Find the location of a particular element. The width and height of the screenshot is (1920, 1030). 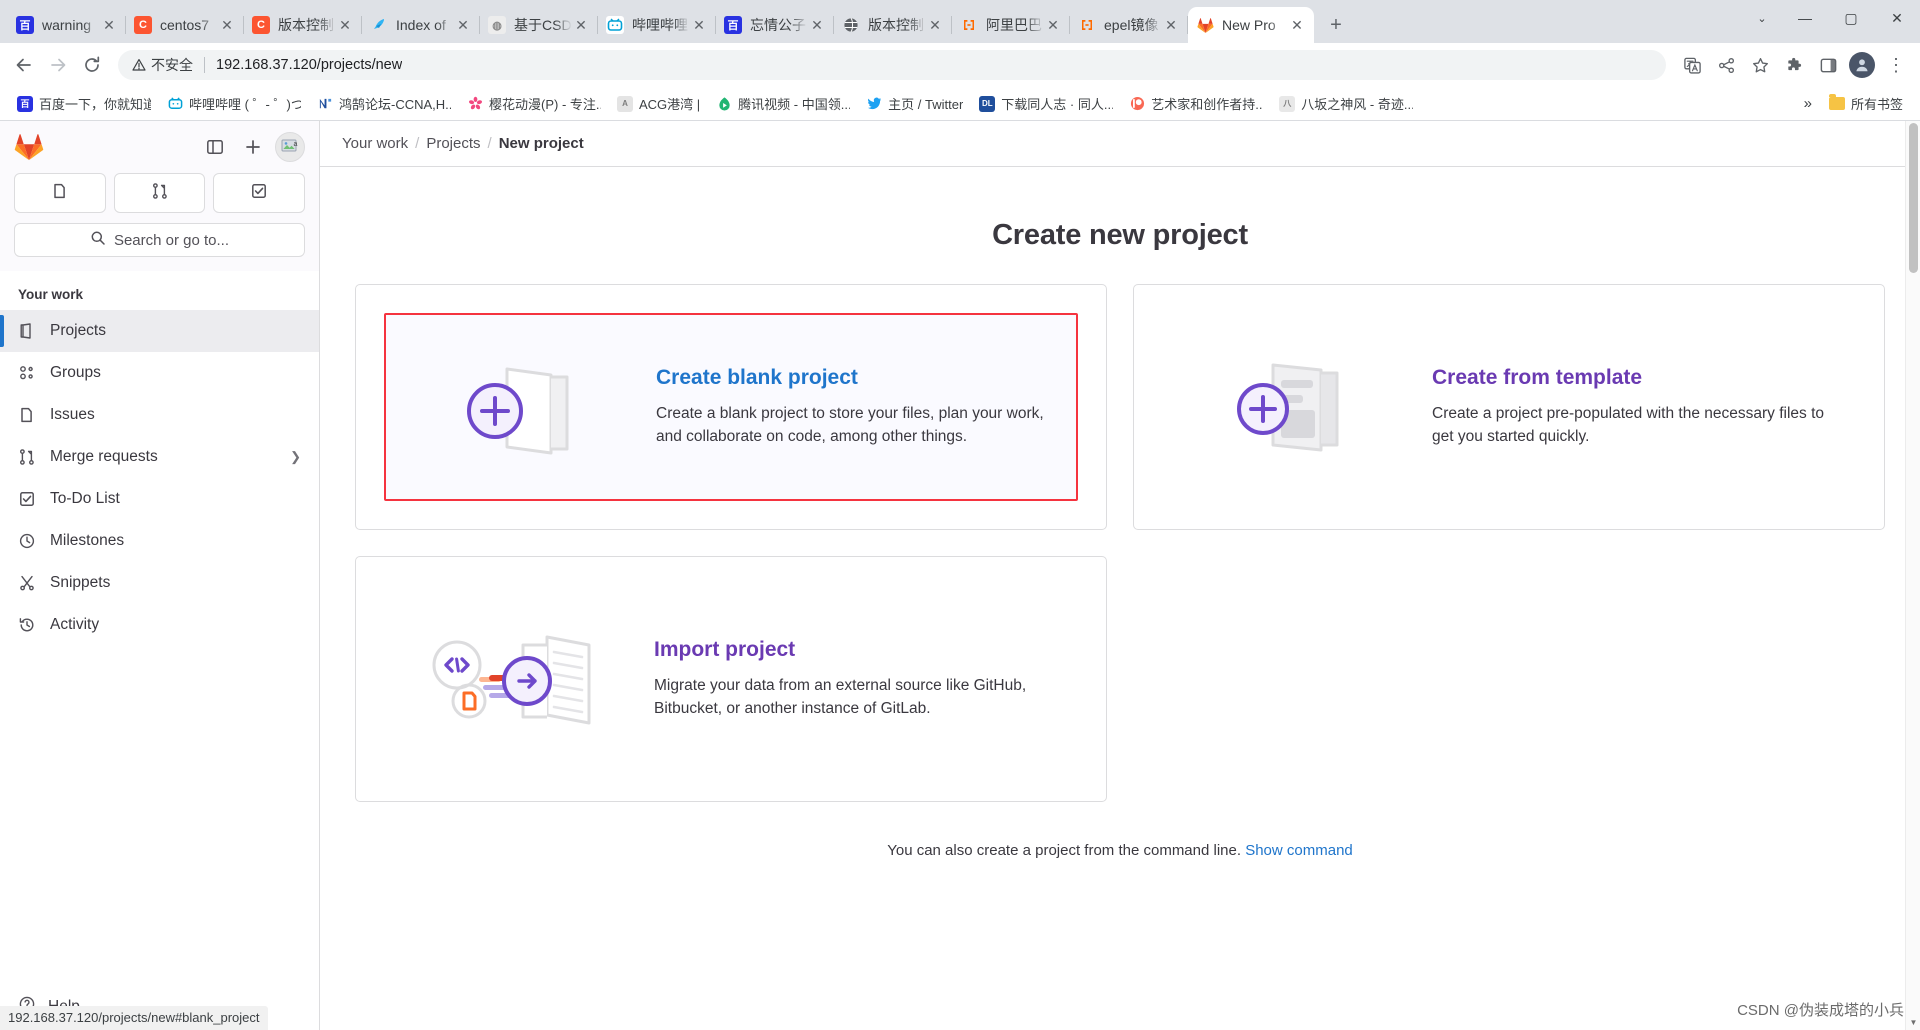

bookmarks-overflow-button: » is located at coordinates (1808, 103).